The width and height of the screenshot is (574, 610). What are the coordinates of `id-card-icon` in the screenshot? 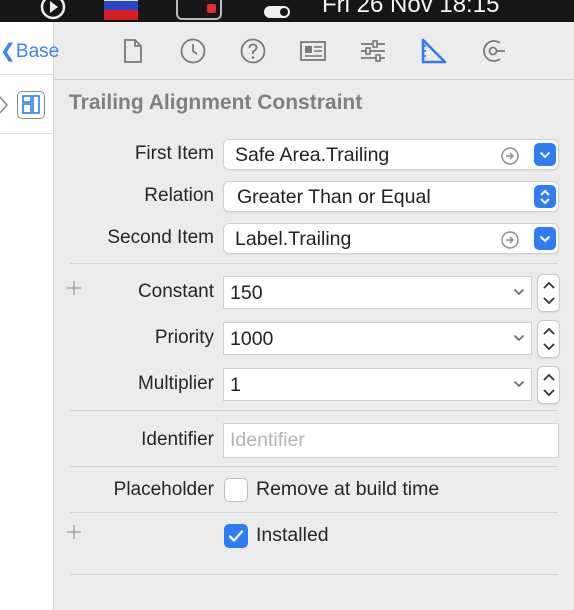 It's located at (313, 51).